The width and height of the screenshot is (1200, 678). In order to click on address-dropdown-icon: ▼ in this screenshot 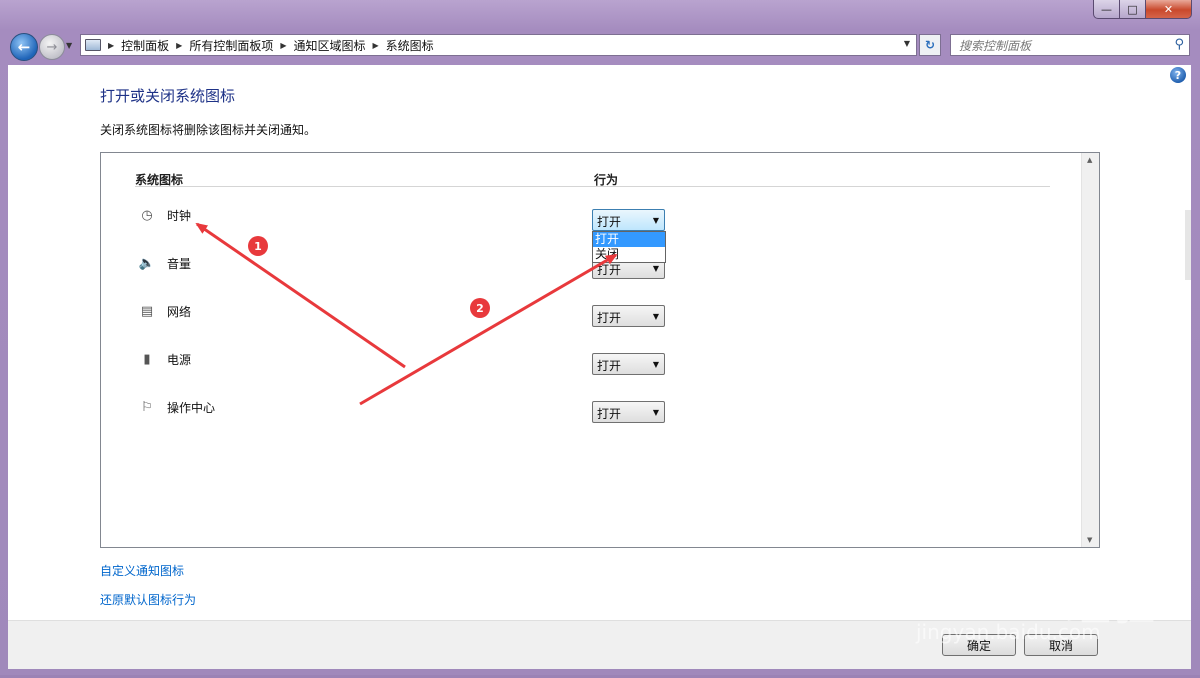, I will do `click(907, 43)`.